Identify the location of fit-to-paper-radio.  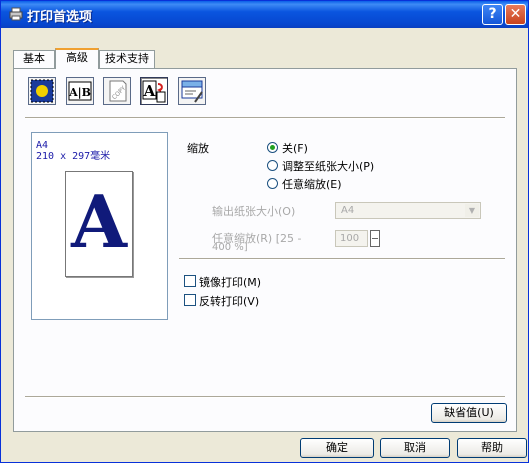
(272, 165).